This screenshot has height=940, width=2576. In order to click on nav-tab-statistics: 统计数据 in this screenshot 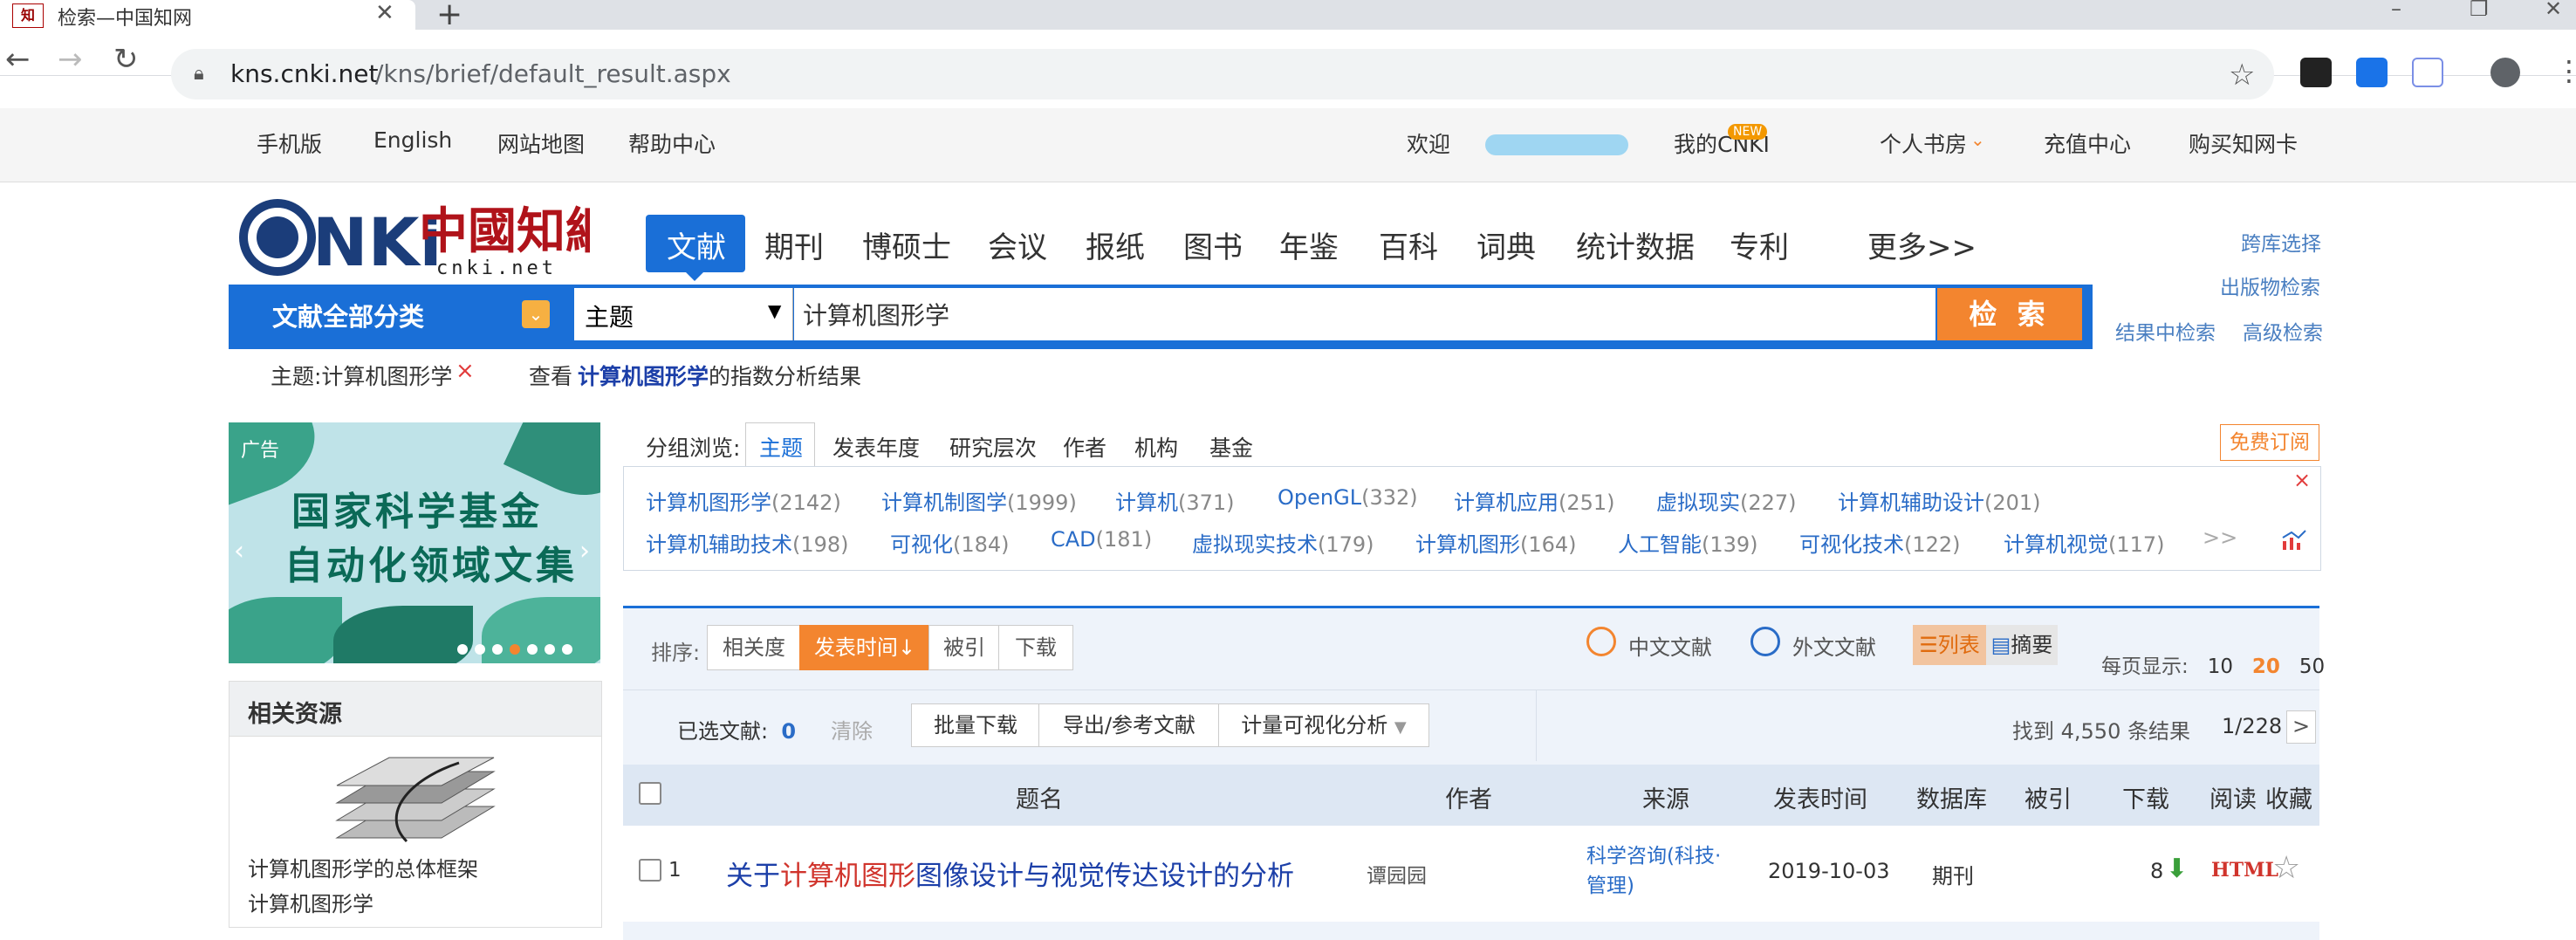, I will do `click(1635, 244)`.